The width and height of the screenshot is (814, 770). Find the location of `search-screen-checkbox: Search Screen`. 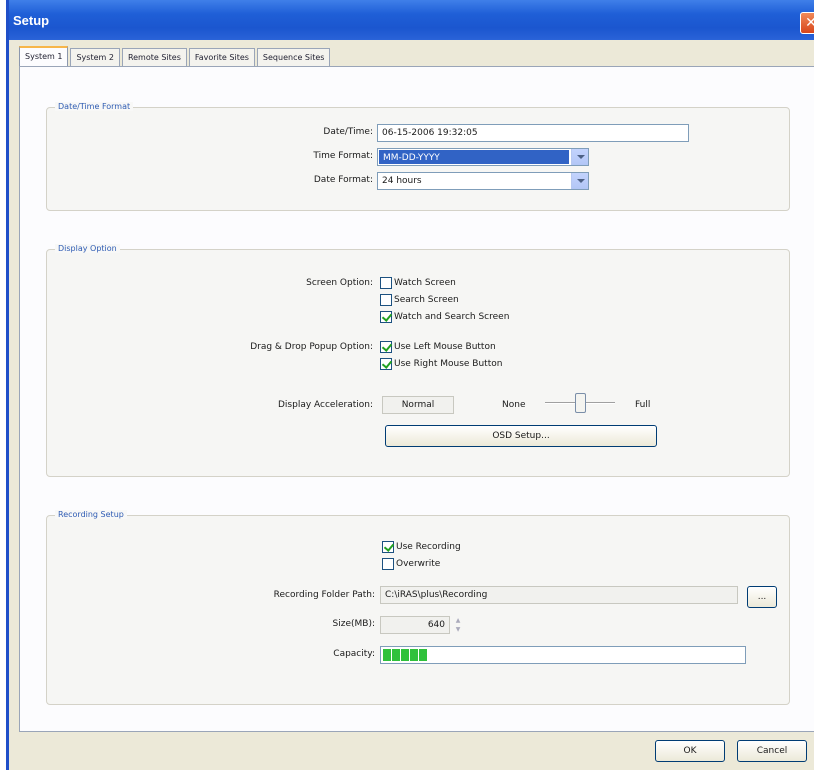

search-screen-checkbox: Search Screen is located at coordinates (419, 300).